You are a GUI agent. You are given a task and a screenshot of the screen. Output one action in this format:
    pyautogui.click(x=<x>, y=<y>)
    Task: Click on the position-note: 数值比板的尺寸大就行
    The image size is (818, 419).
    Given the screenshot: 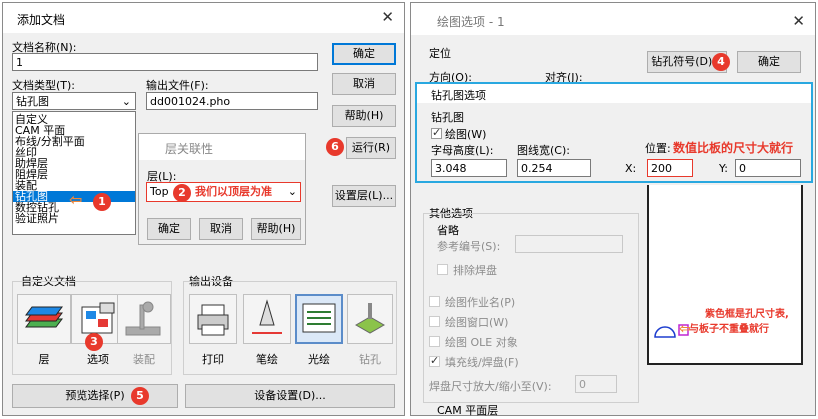 What is the action you would take?
    pyautogui.click(x=733, y=148)
    